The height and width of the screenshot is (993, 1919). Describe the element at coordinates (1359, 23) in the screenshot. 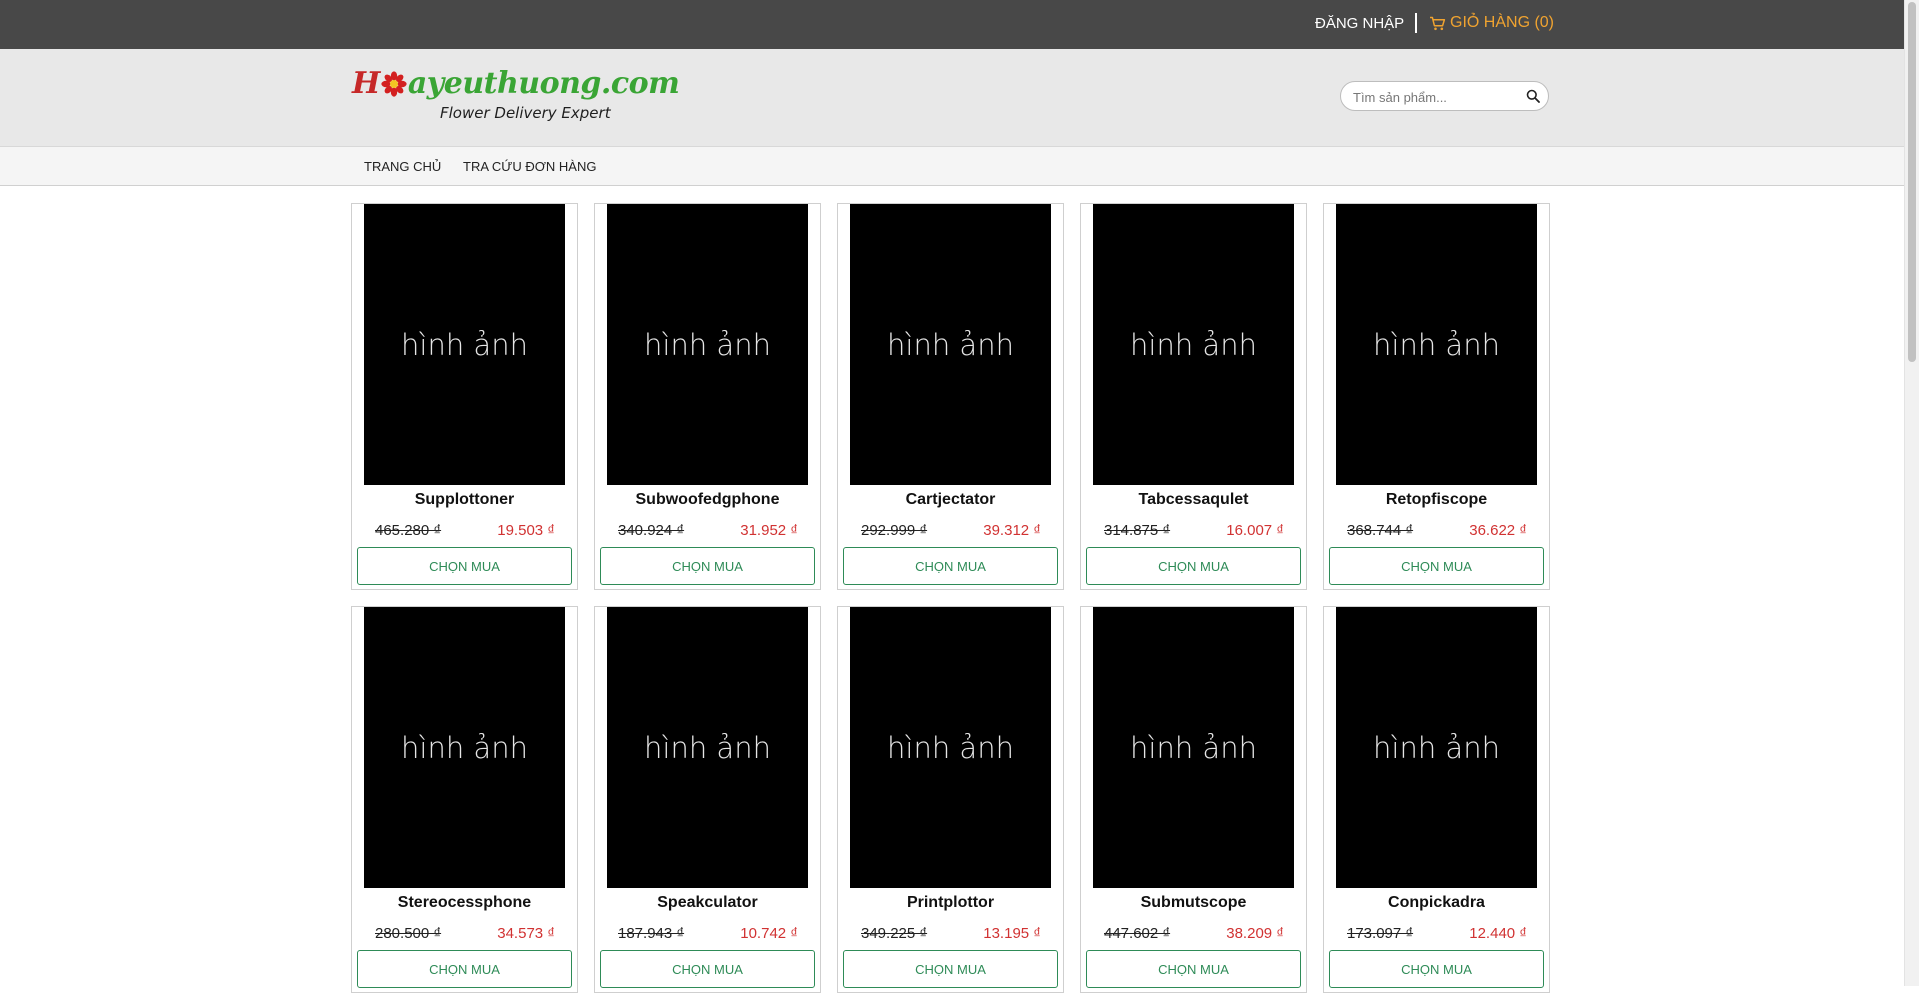

I see `login-link: ĐĂNG NHẬP` at that location.